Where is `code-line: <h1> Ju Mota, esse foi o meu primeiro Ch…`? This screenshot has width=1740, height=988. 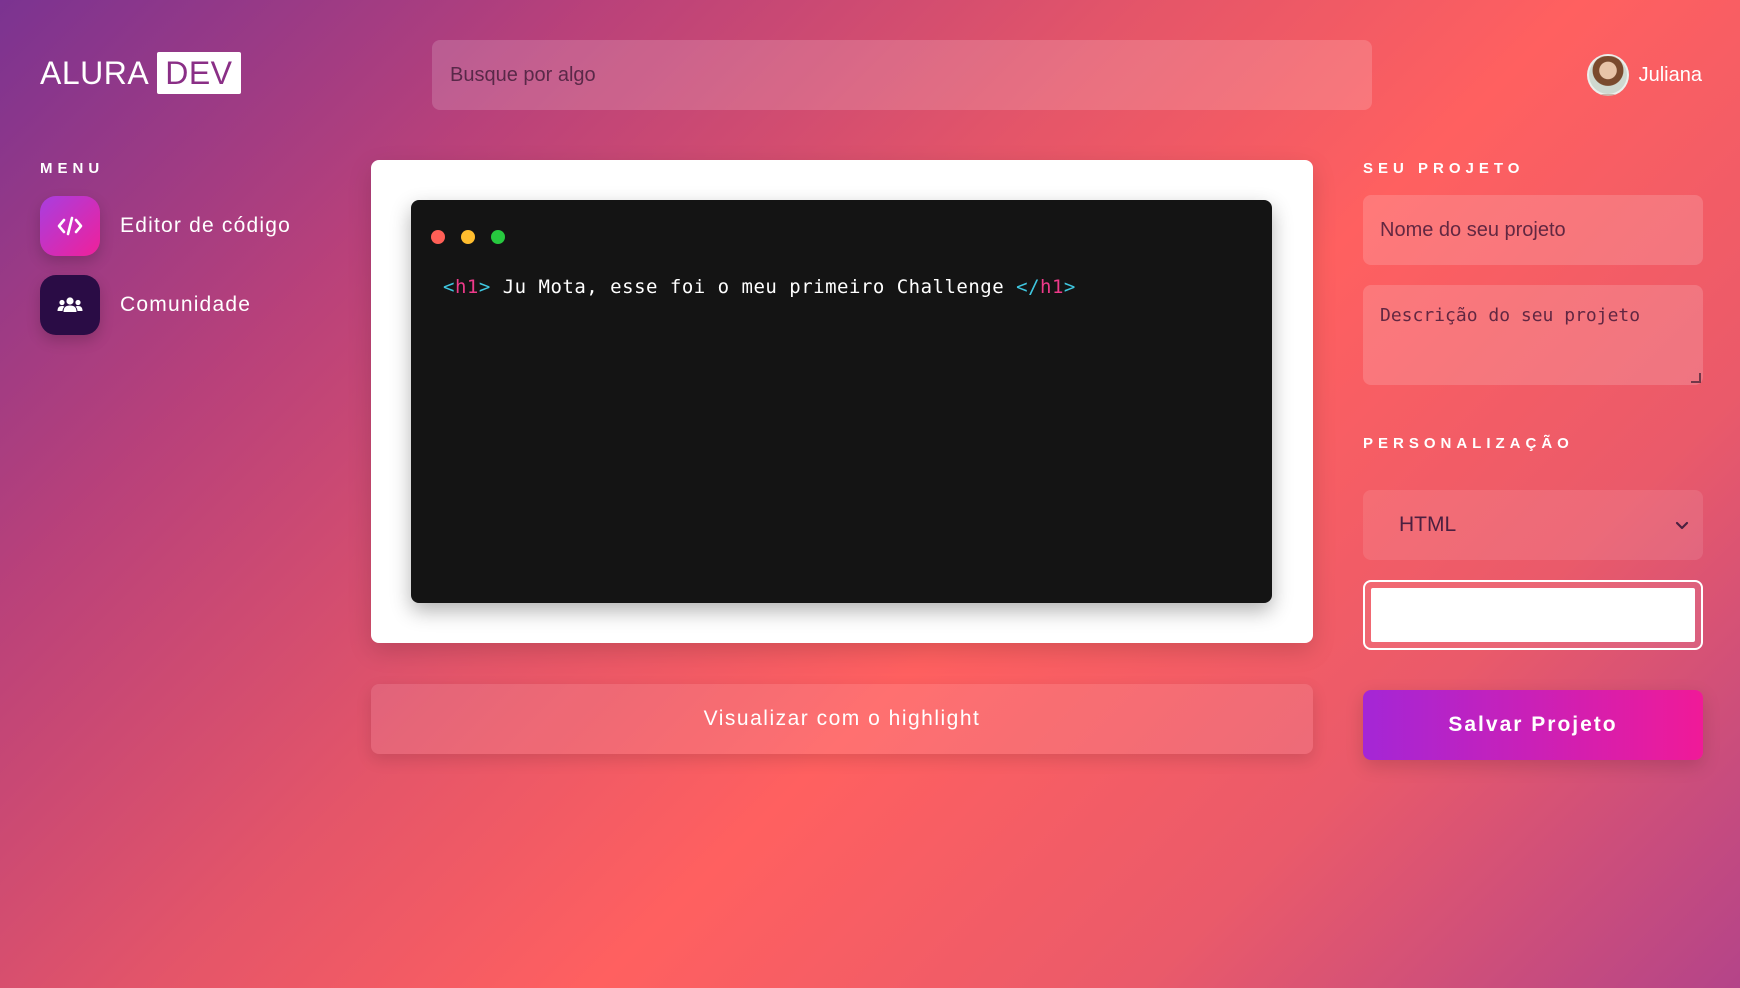
code-line: <h1> Ju Mota, esse foi o meu primeiro Ch… is located at coordinates (759, 287).